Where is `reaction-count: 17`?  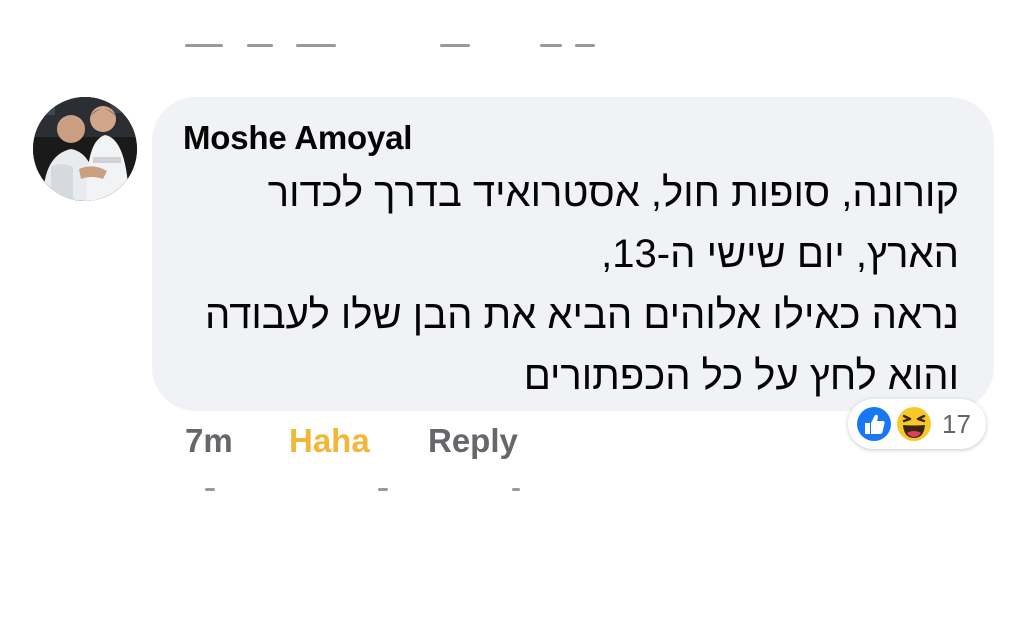
reaction-count: 17 is located at coordinates (956, 424).